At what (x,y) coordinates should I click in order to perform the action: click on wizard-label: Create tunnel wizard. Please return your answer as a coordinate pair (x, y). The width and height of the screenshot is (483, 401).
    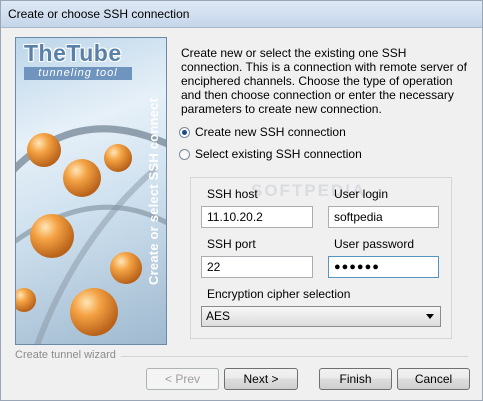
    Looking at the image, I should click on (65, 355).